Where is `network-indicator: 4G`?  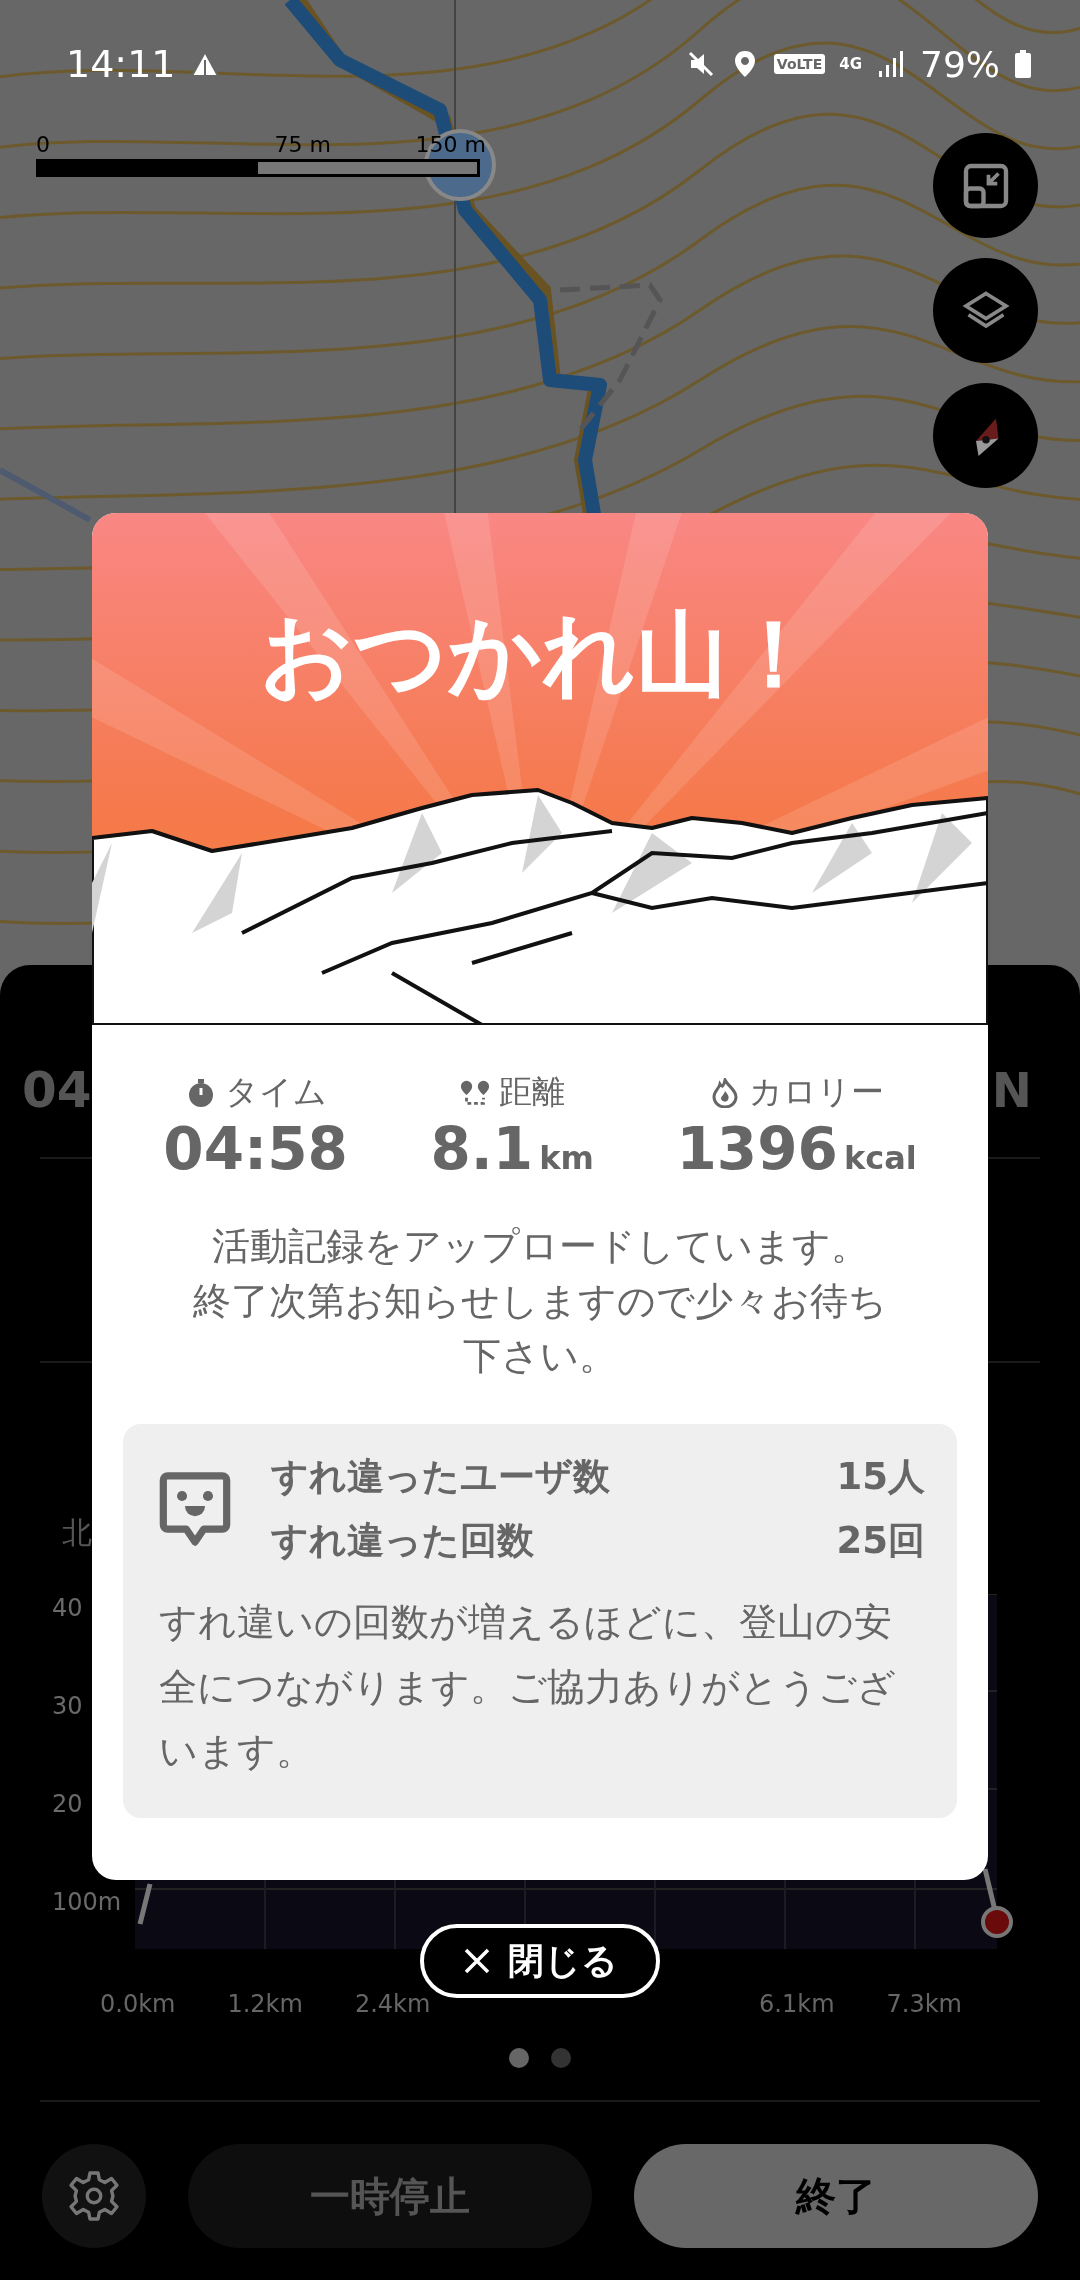
network-indicator: 4G is located at coordinates (850, 64).